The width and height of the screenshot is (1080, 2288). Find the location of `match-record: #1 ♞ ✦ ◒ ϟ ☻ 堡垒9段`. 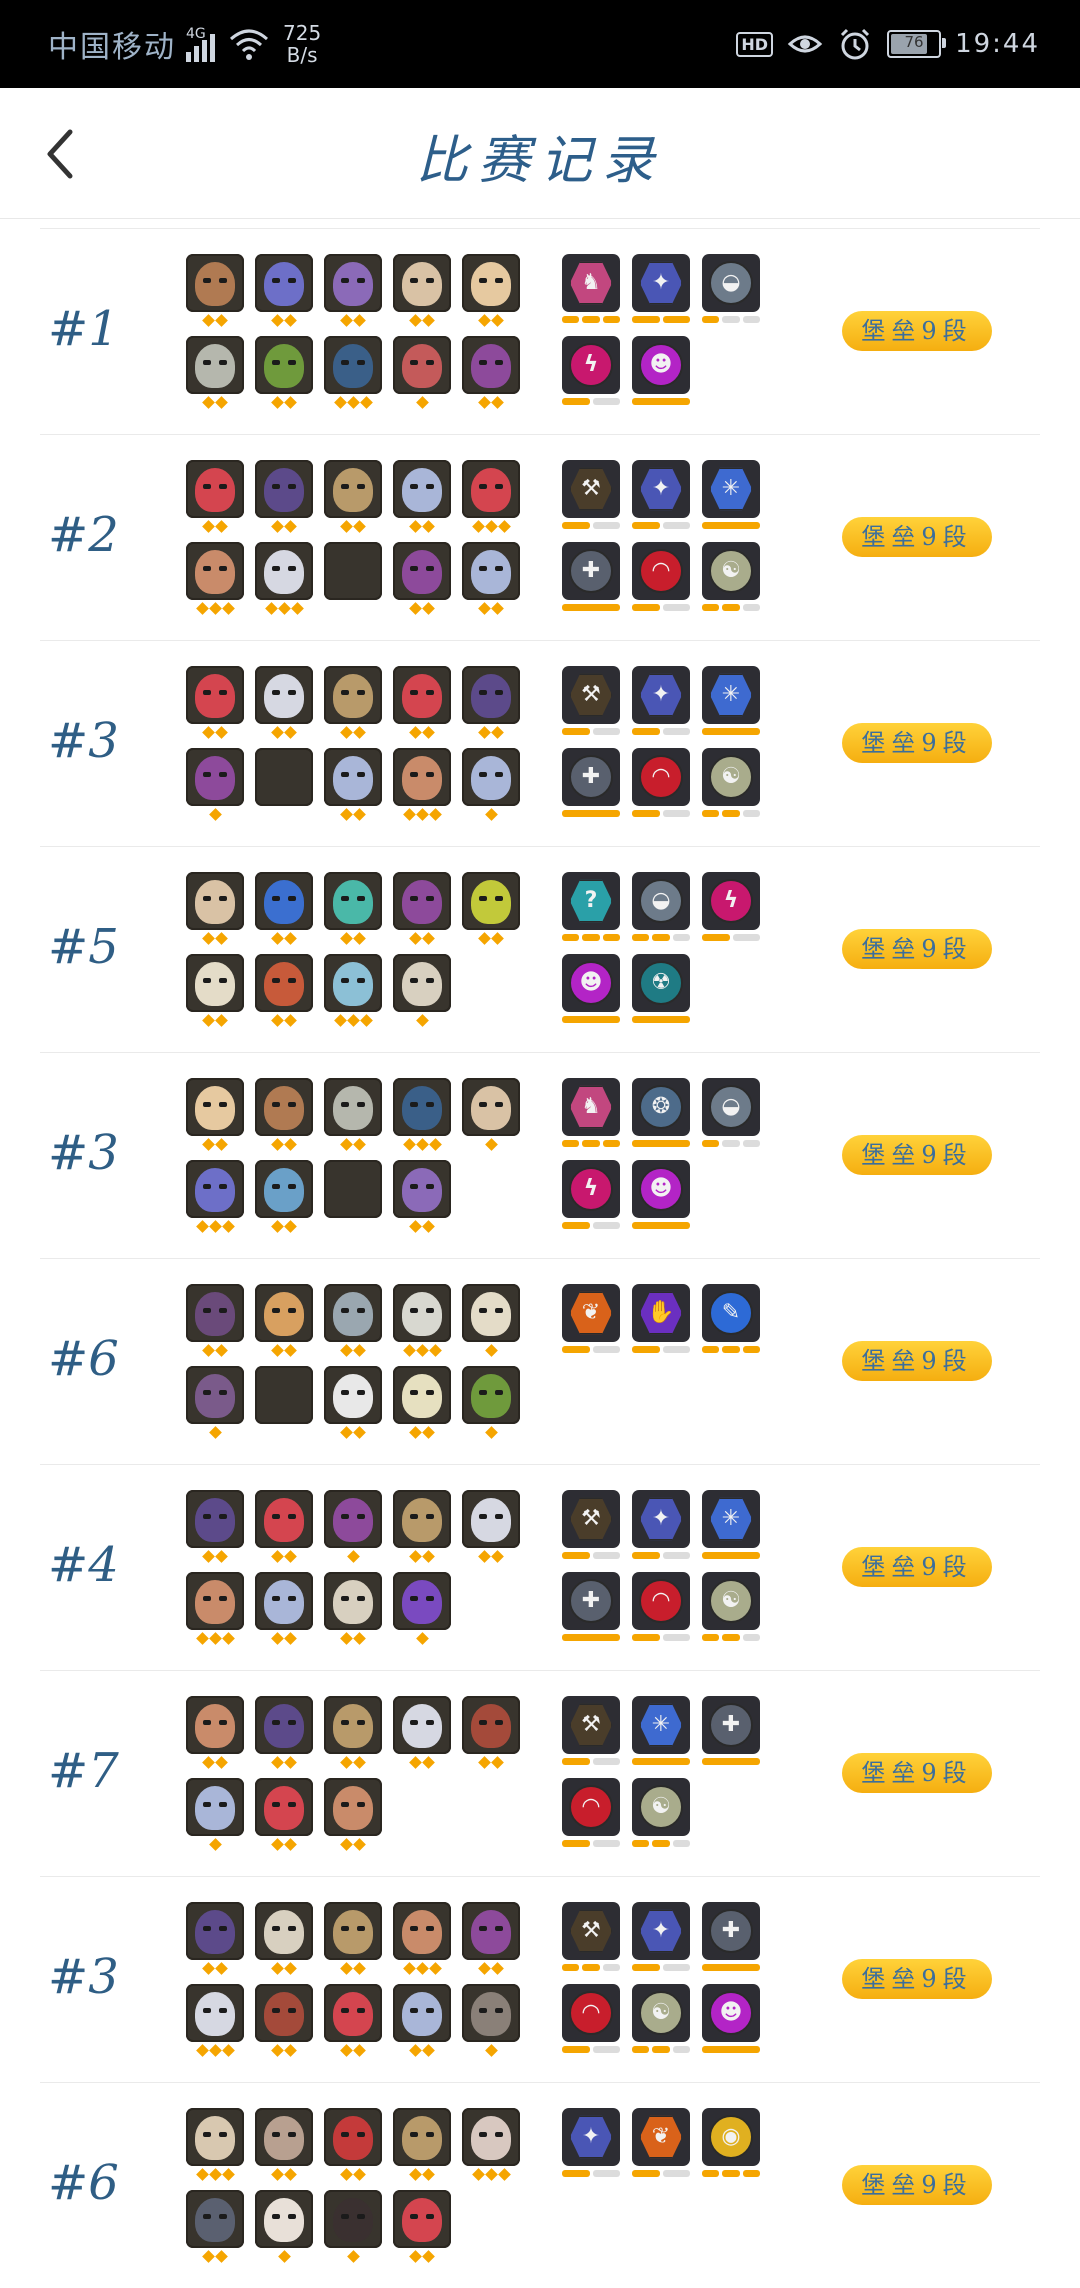

match-record: #1 ♞ ✦ ◒ ϟ ☻ 堡垒9段 is located at coordinates (540, 331).